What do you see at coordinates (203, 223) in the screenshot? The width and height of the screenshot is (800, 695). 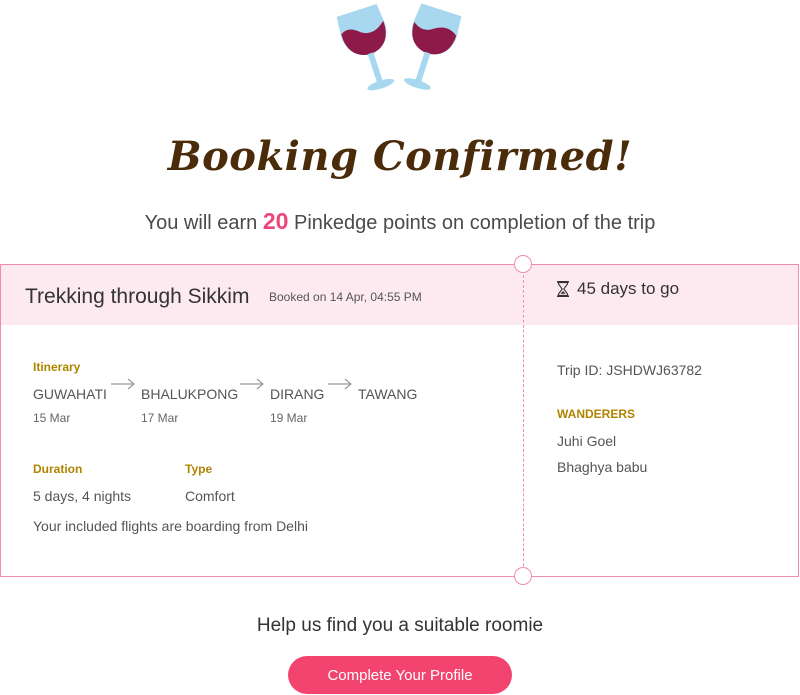 I see `points-prefix: You will earn` at bounding box center [203, 223].